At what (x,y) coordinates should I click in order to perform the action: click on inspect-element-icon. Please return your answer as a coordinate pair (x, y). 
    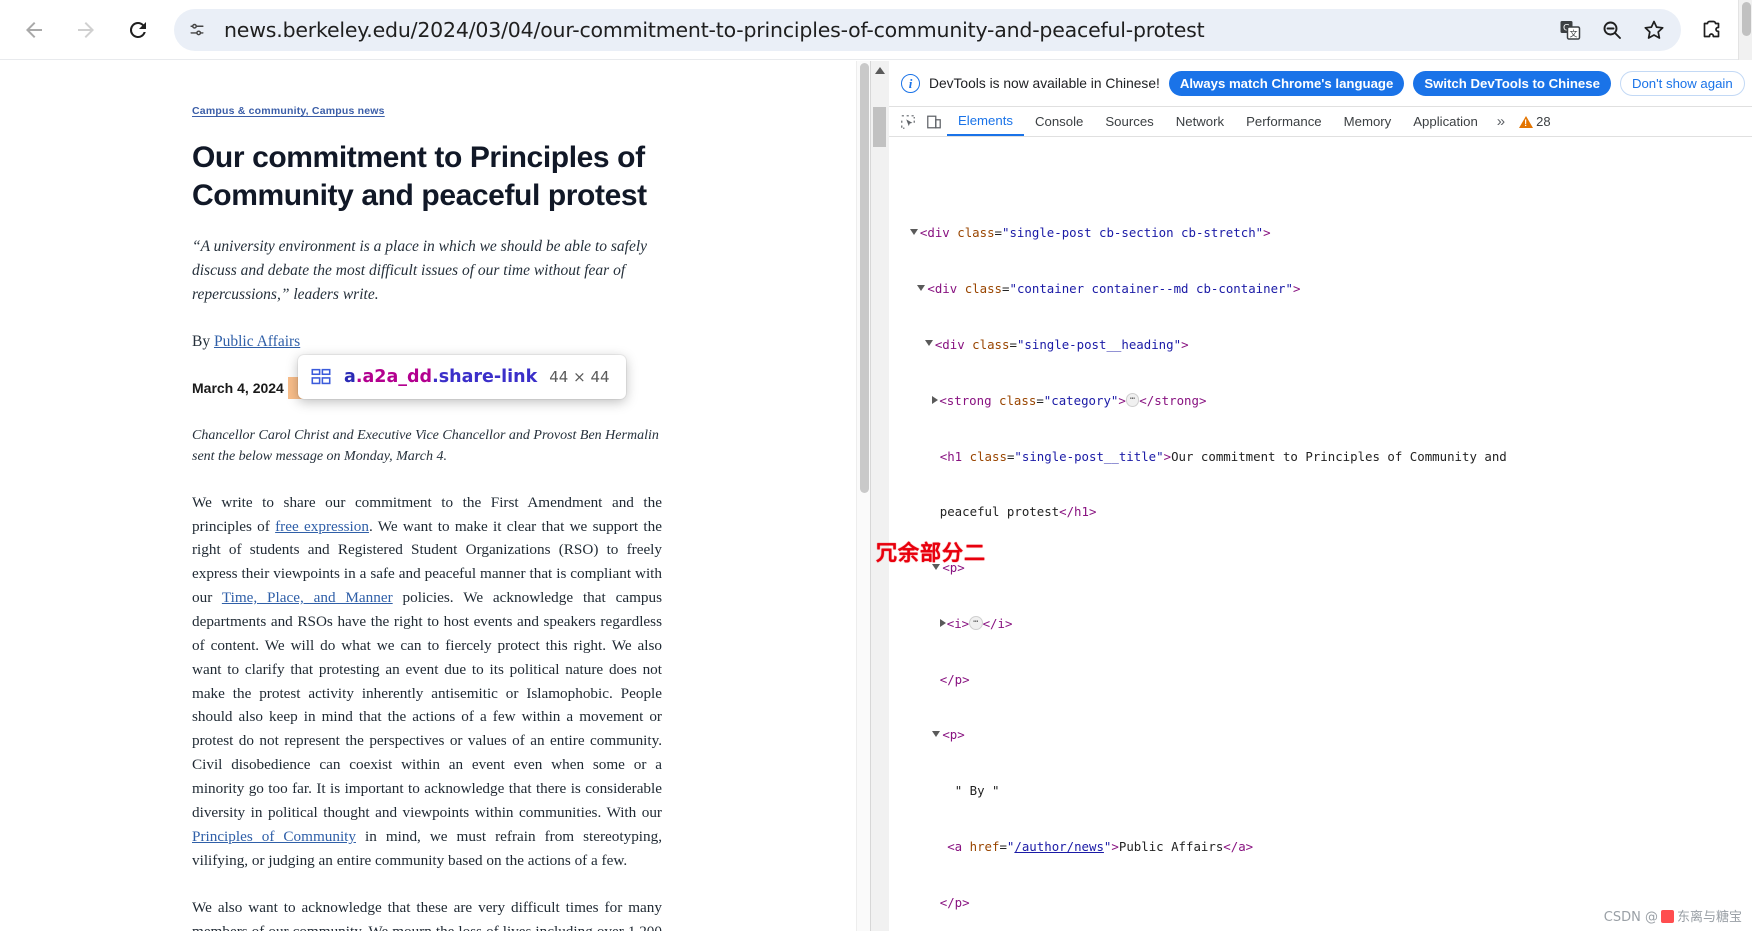
    Looking at the image, I should click on (908, 121).